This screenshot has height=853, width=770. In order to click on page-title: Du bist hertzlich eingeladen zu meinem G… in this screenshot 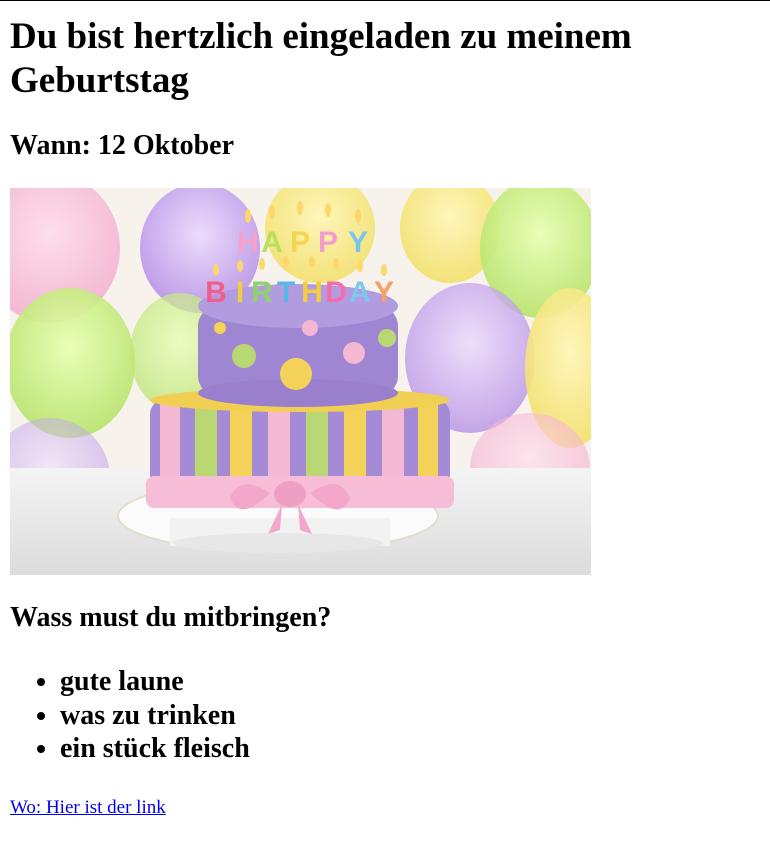, I will do `click(321, 58)`.